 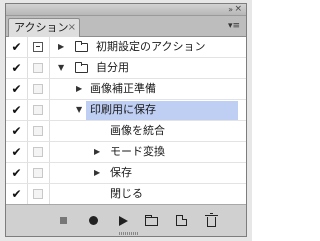 I want to click on new-action-button, so click(x=181, y=221).